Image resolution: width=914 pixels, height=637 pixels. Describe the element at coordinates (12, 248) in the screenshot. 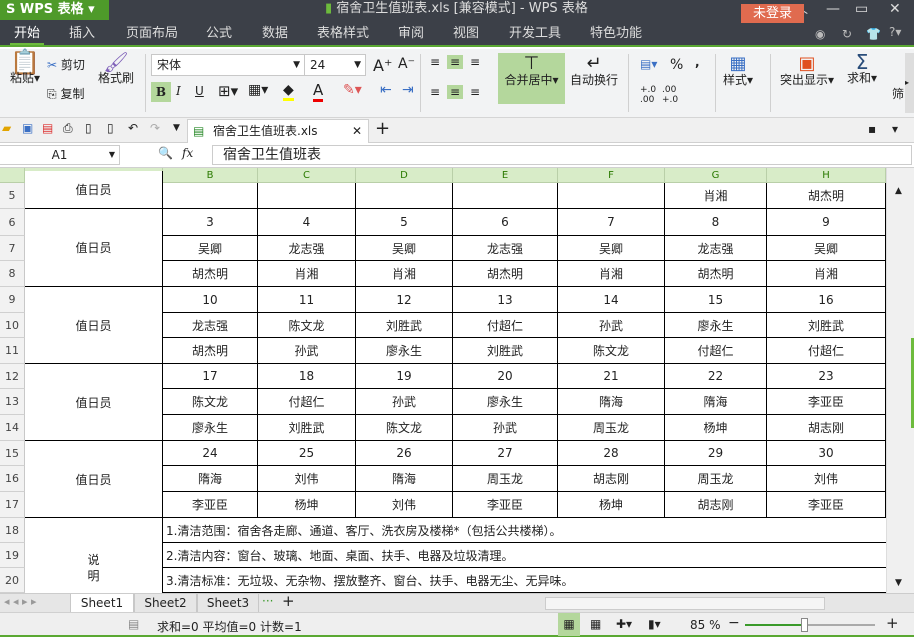

I see `row-header: 7` at that location.